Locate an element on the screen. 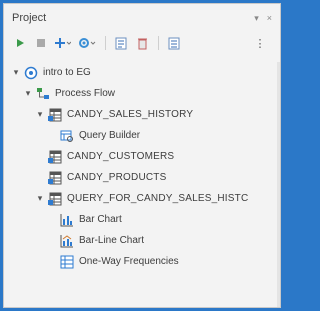  project-icon is located at coordinates (31, 73).